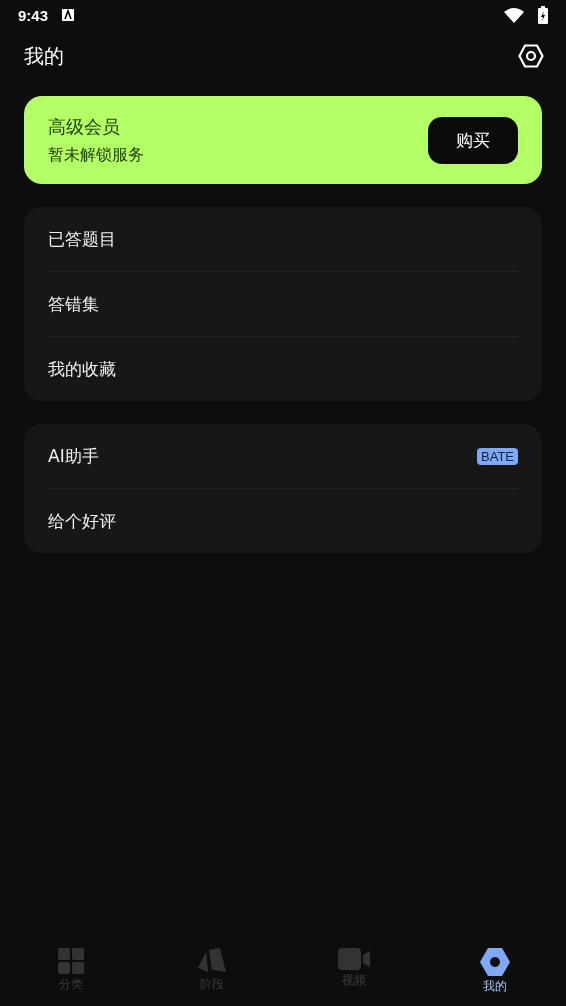  I want to click on buy-button: 购买, so click(473, 140).